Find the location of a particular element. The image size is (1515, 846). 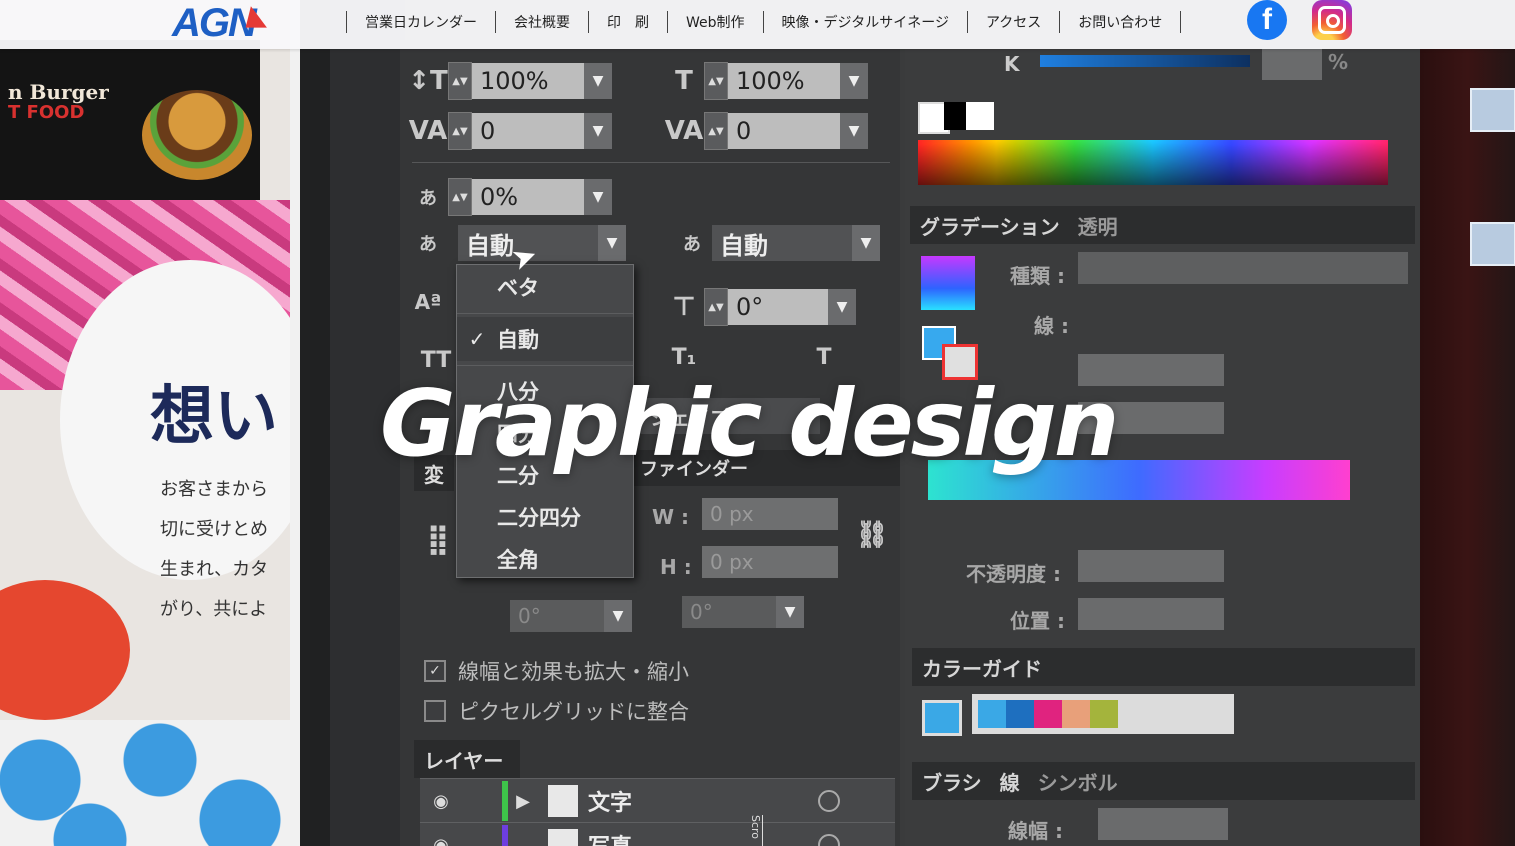

position-label: 位置 : is located at coordinates (1037, 621).